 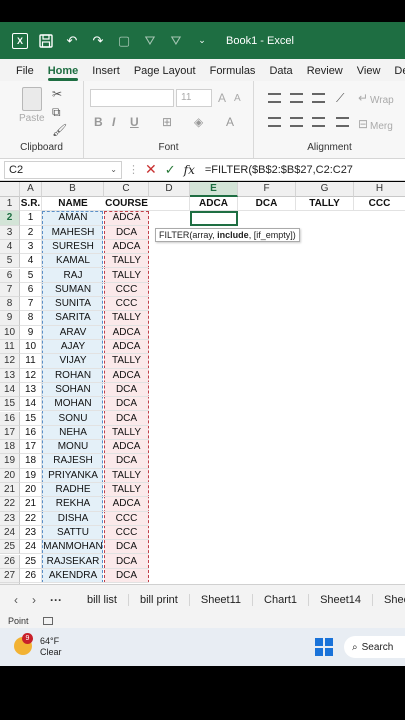 What do you see at coordinates (363, 98) in the screenshot?
I see `wrap-text-icon: ↵` at bounding box center [363, 98].